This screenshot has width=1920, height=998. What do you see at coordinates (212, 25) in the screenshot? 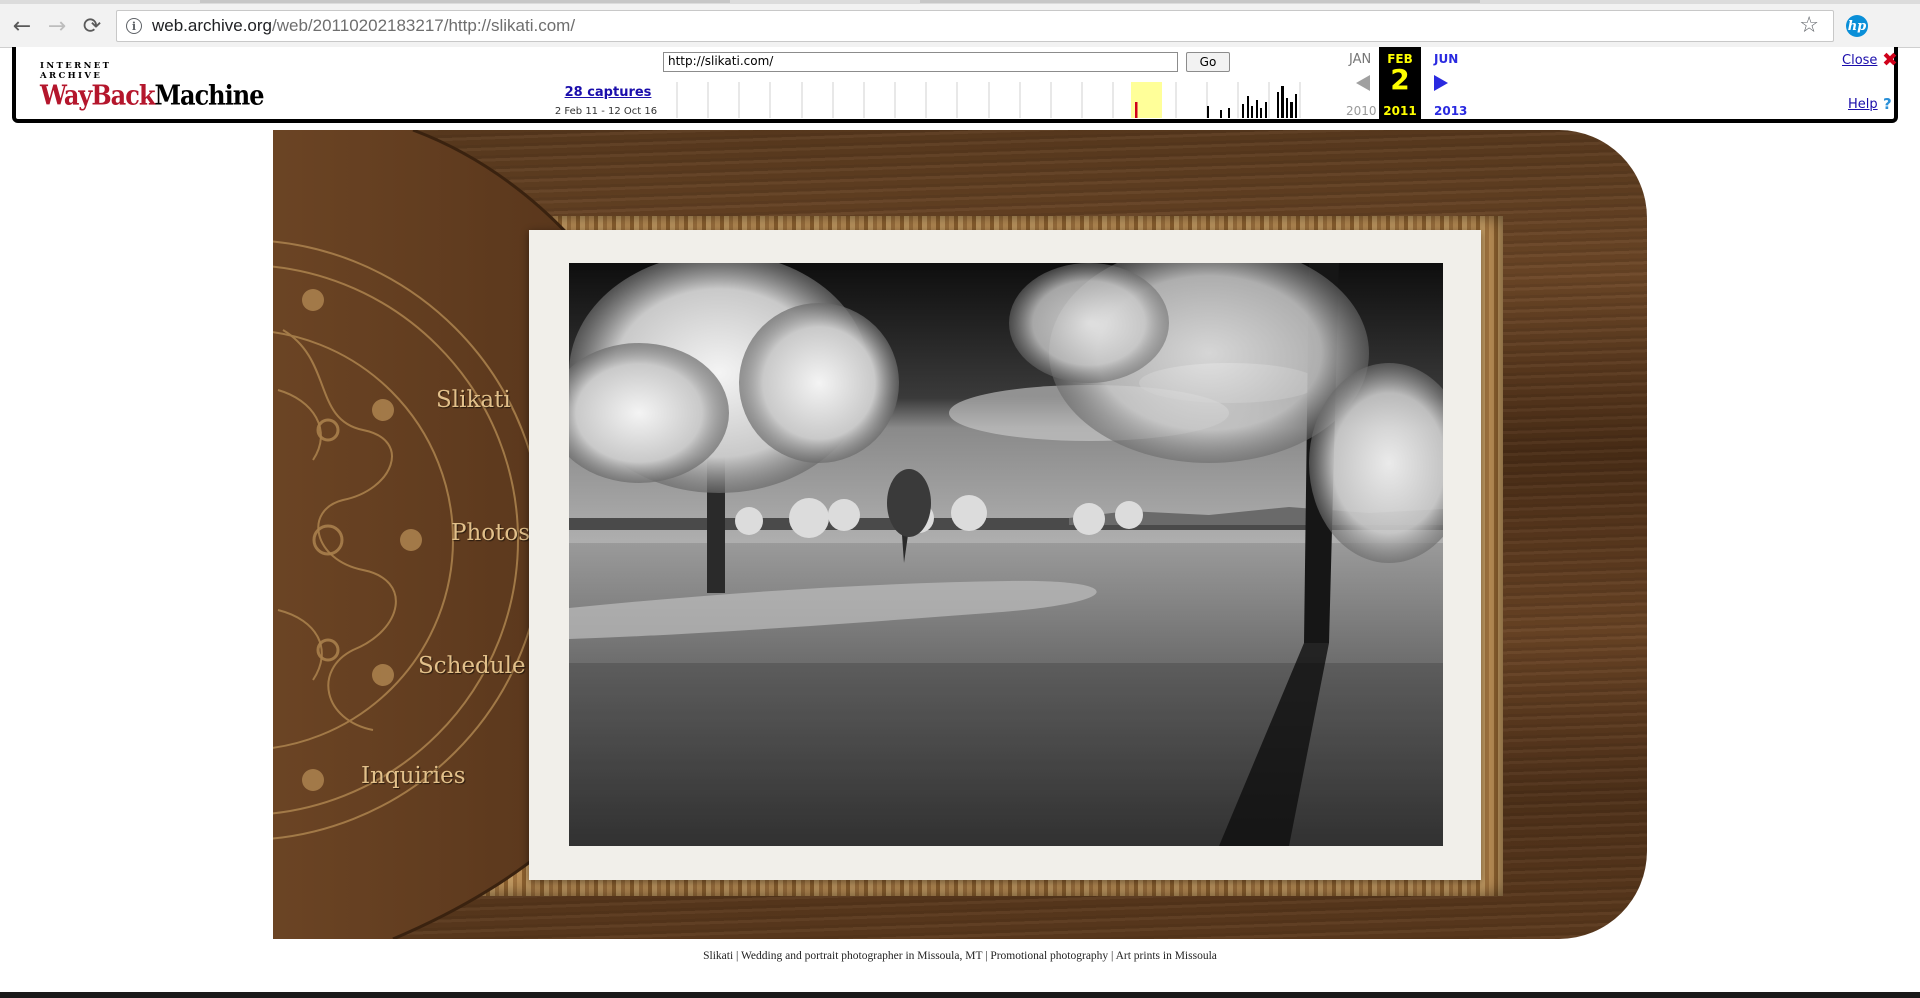
I see `url-host: web.archive.org` at bounding box center [212, 25].